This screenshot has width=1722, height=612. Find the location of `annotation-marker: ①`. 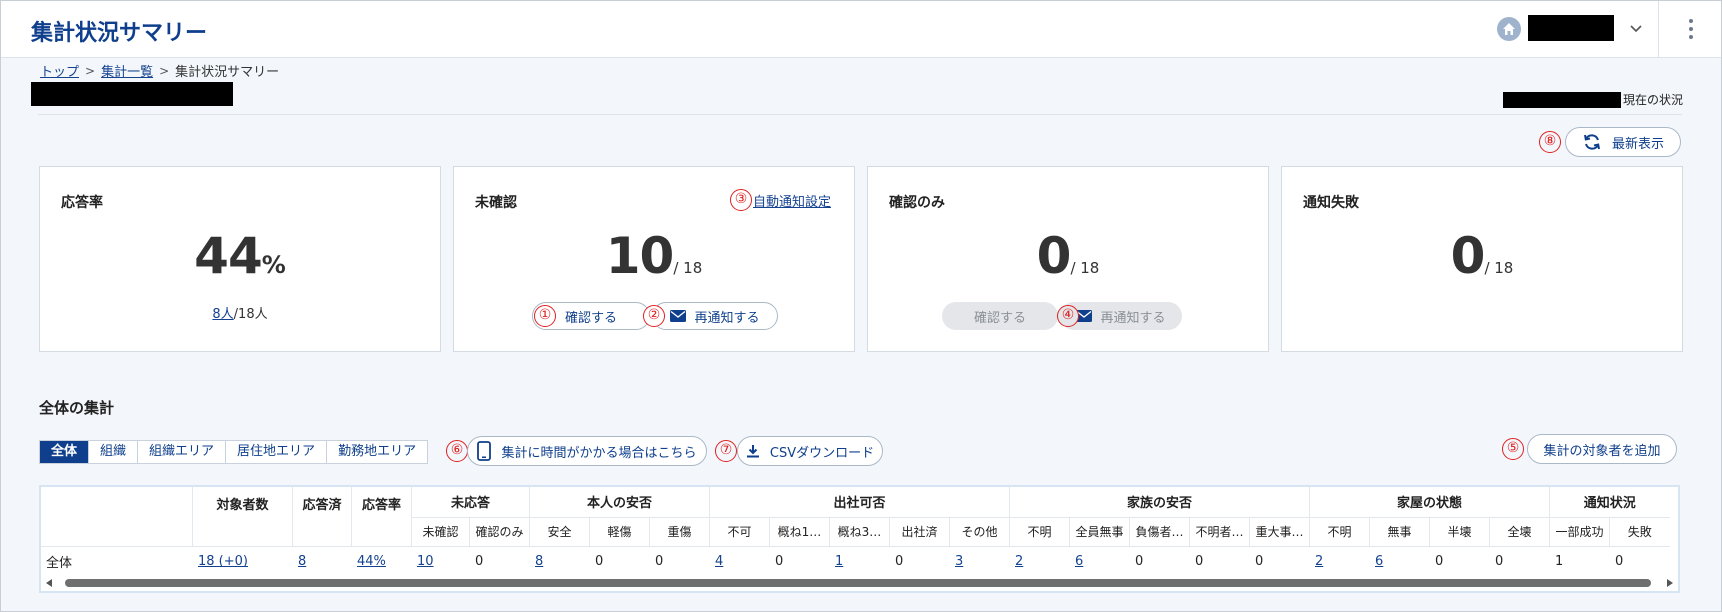

annotation-marker: ① is located at coordinates (545, 316).